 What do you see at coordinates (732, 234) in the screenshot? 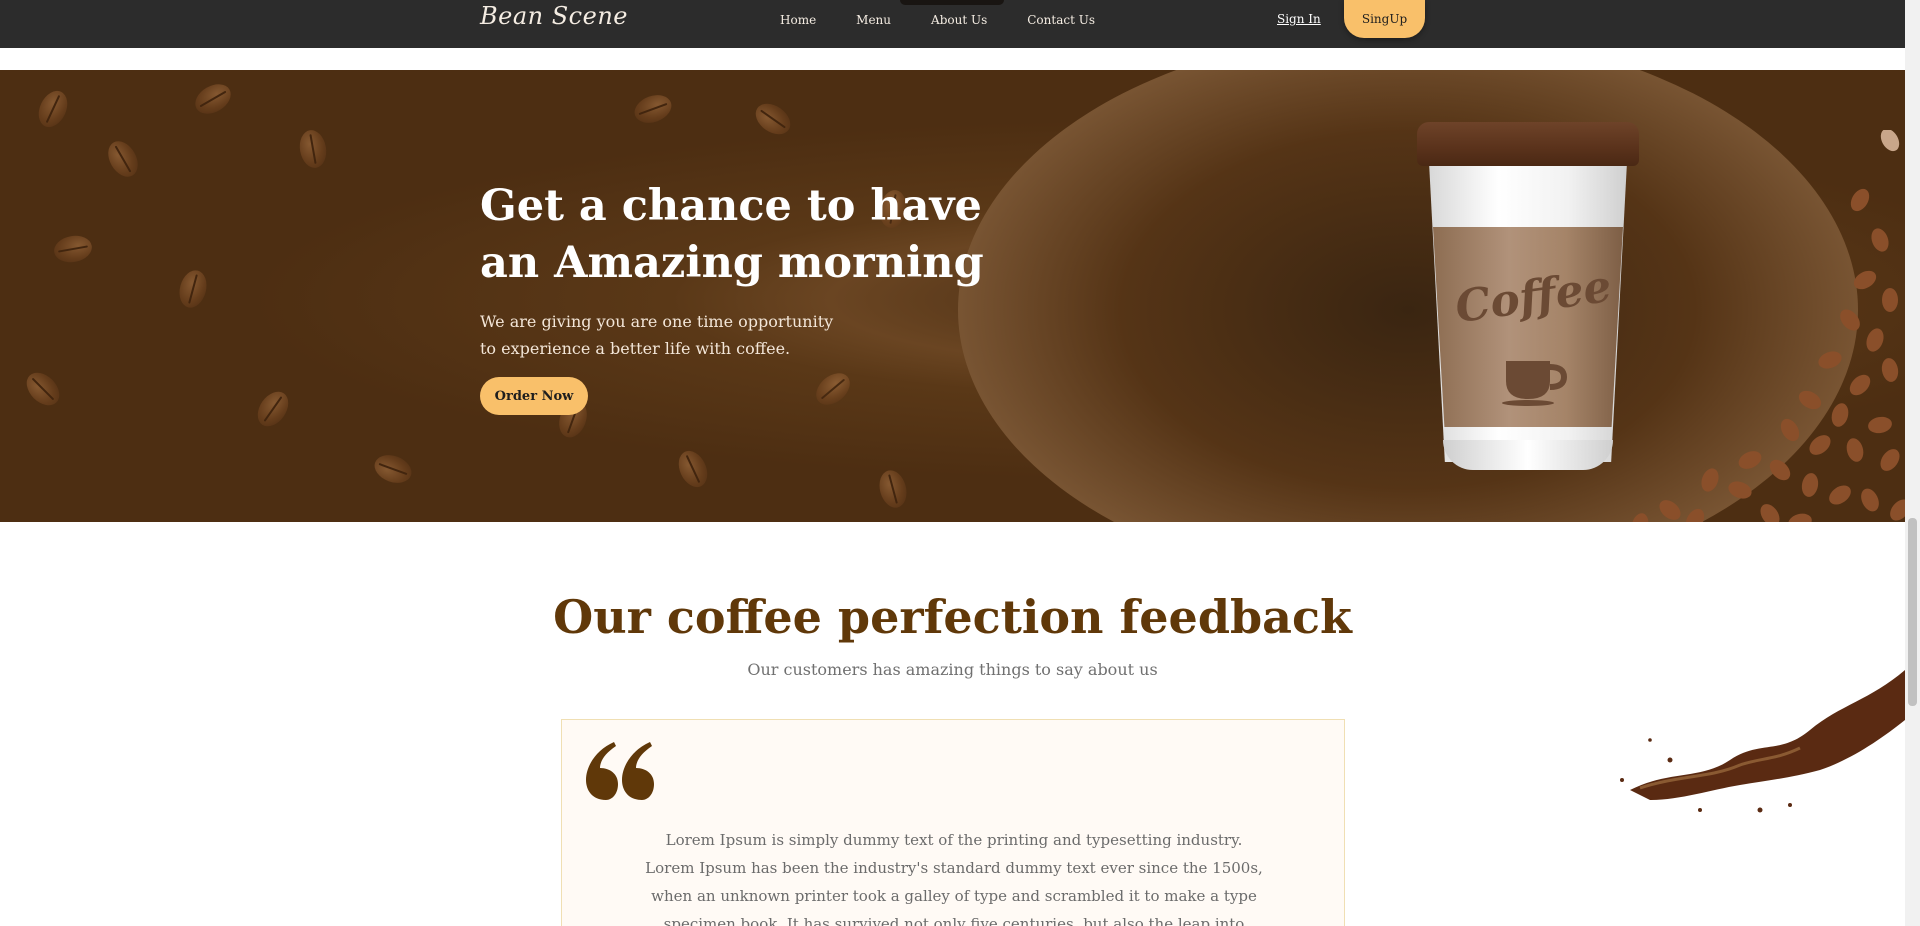
I see `hero-title: Get a chance to have an Amazing morning` at bounding box center [732, 234].